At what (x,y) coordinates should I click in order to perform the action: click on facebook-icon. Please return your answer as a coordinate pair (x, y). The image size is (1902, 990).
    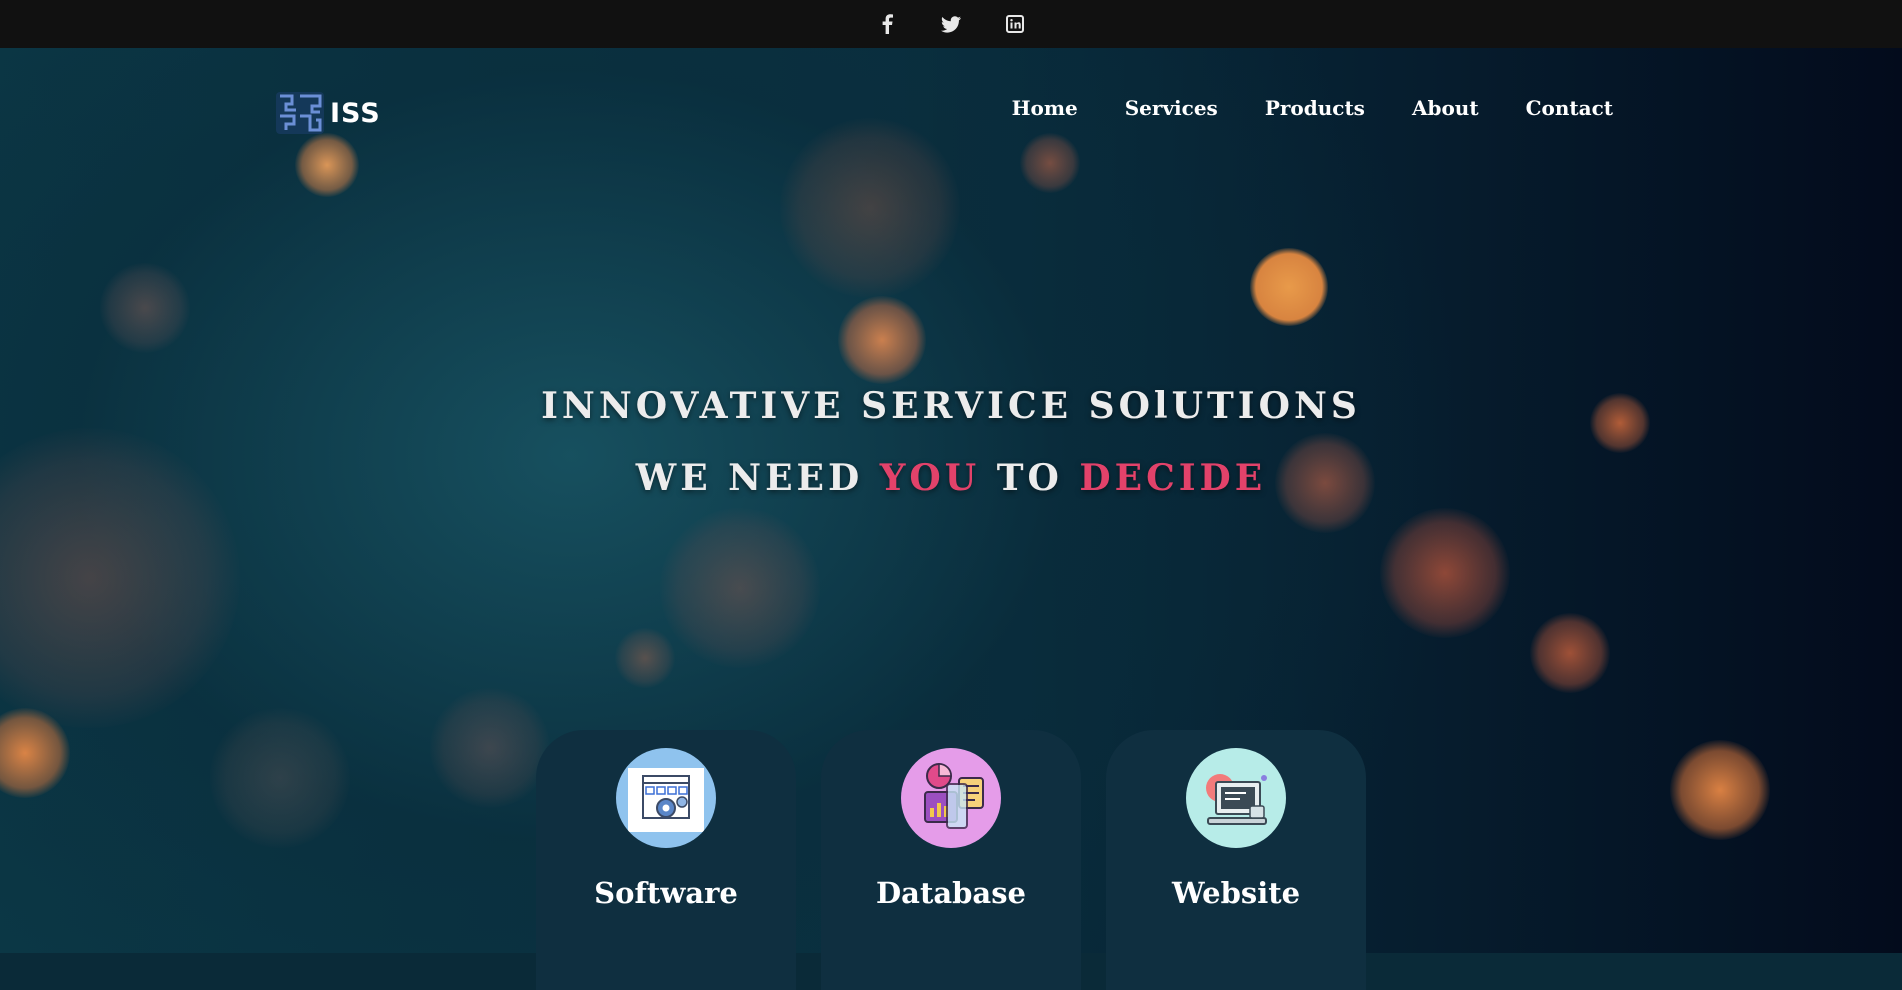
    Looking at the image, I should click on (887, 24).